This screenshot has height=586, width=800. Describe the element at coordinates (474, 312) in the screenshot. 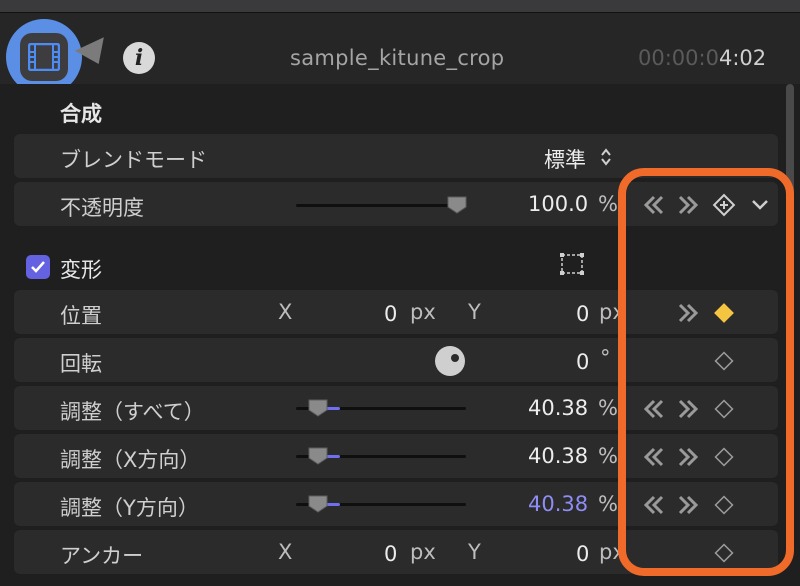

I see `position-y-label: Y` at that location.